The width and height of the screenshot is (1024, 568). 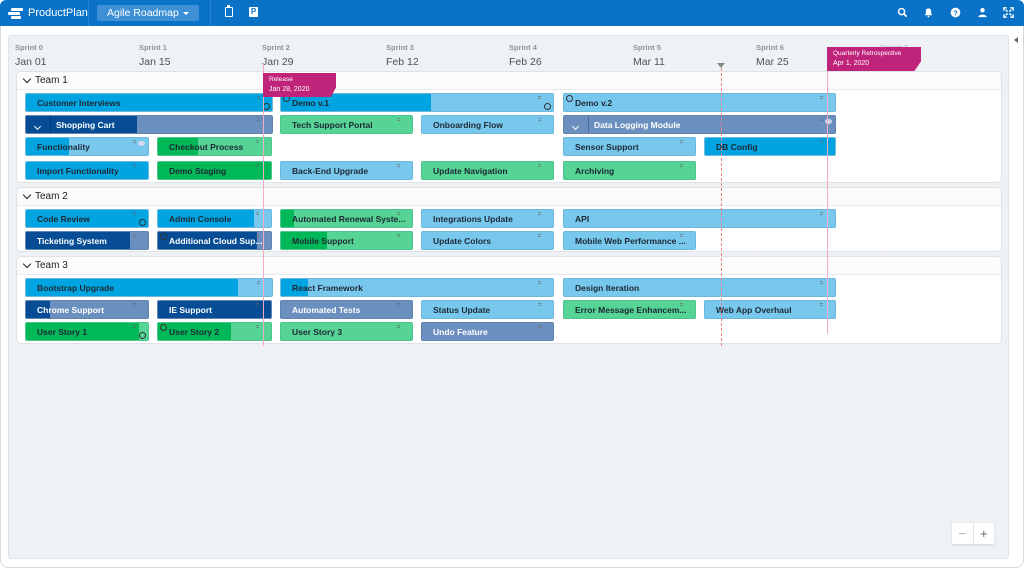 I want to click on parking-lot-icon: P, so click(x=253, y=12).